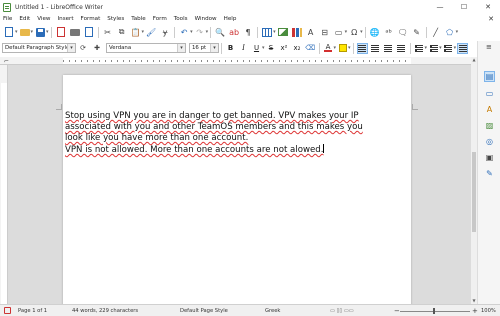 Image resolution: width=500 pixels, height=316 pixels. I want to click on menu-insert: Insert, so click(66, 19).